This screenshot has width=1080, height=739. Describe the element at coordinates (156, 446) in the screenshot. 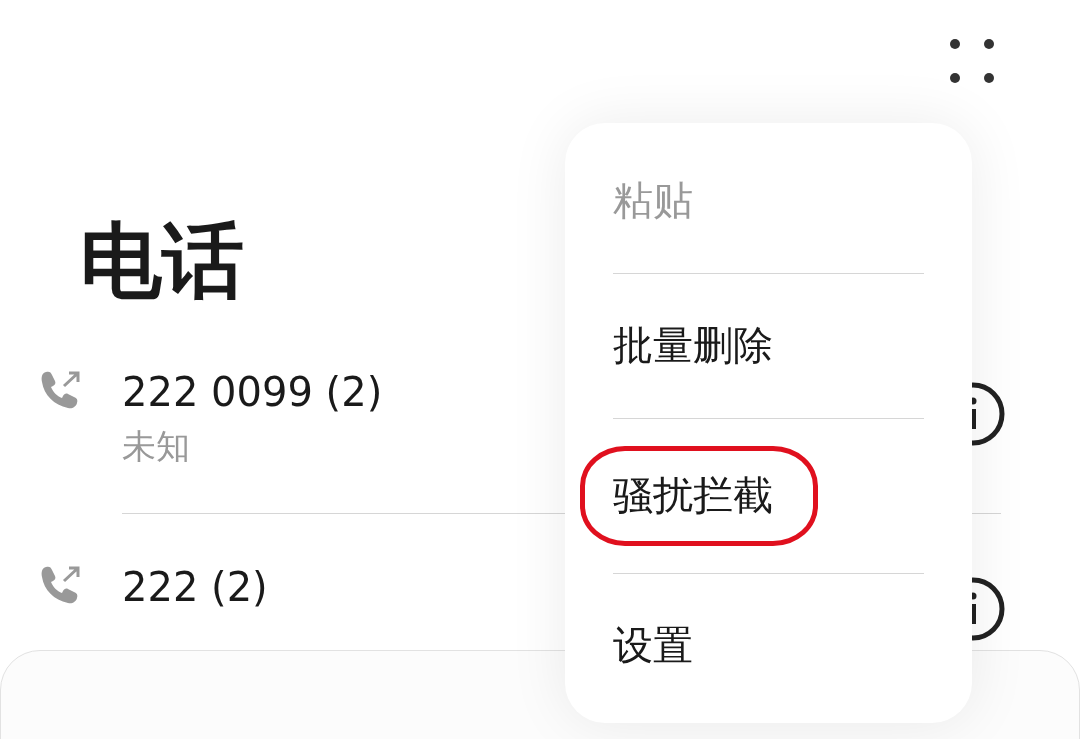

I see `caller-label: 未知` at that location.